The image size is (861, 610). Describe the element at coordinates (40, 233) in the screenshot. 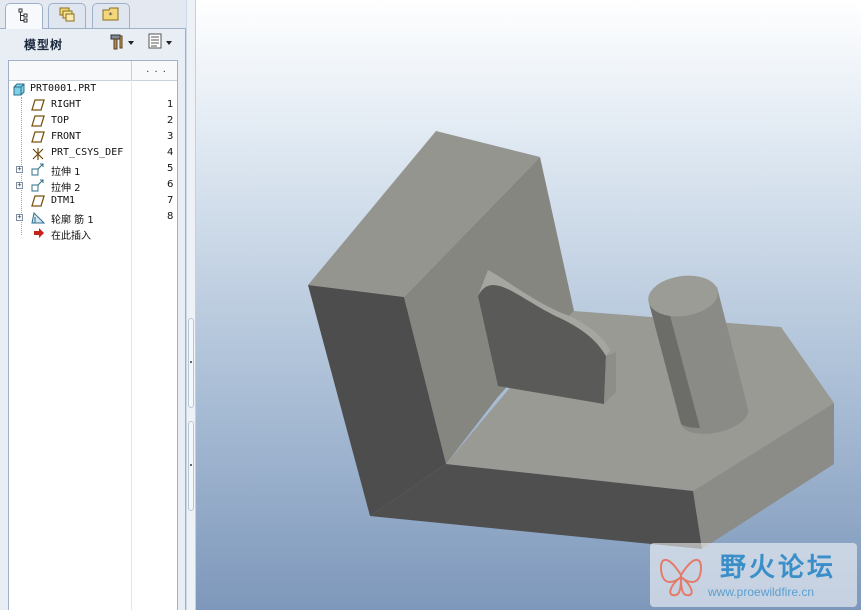

I see `insert-here-arrow-icon` at that location.